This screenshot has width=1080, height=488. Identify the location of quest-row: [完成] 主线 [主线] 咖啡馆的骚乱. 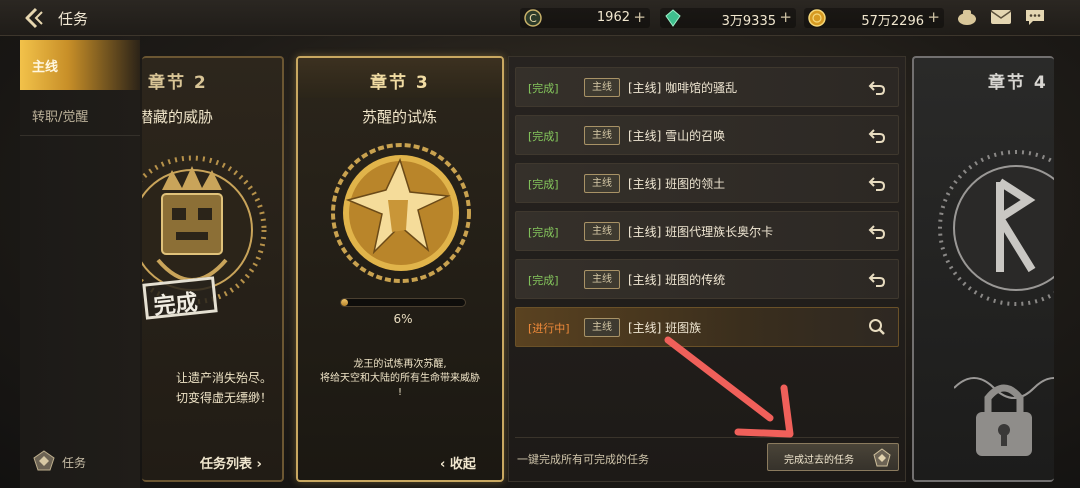
(707, 87).